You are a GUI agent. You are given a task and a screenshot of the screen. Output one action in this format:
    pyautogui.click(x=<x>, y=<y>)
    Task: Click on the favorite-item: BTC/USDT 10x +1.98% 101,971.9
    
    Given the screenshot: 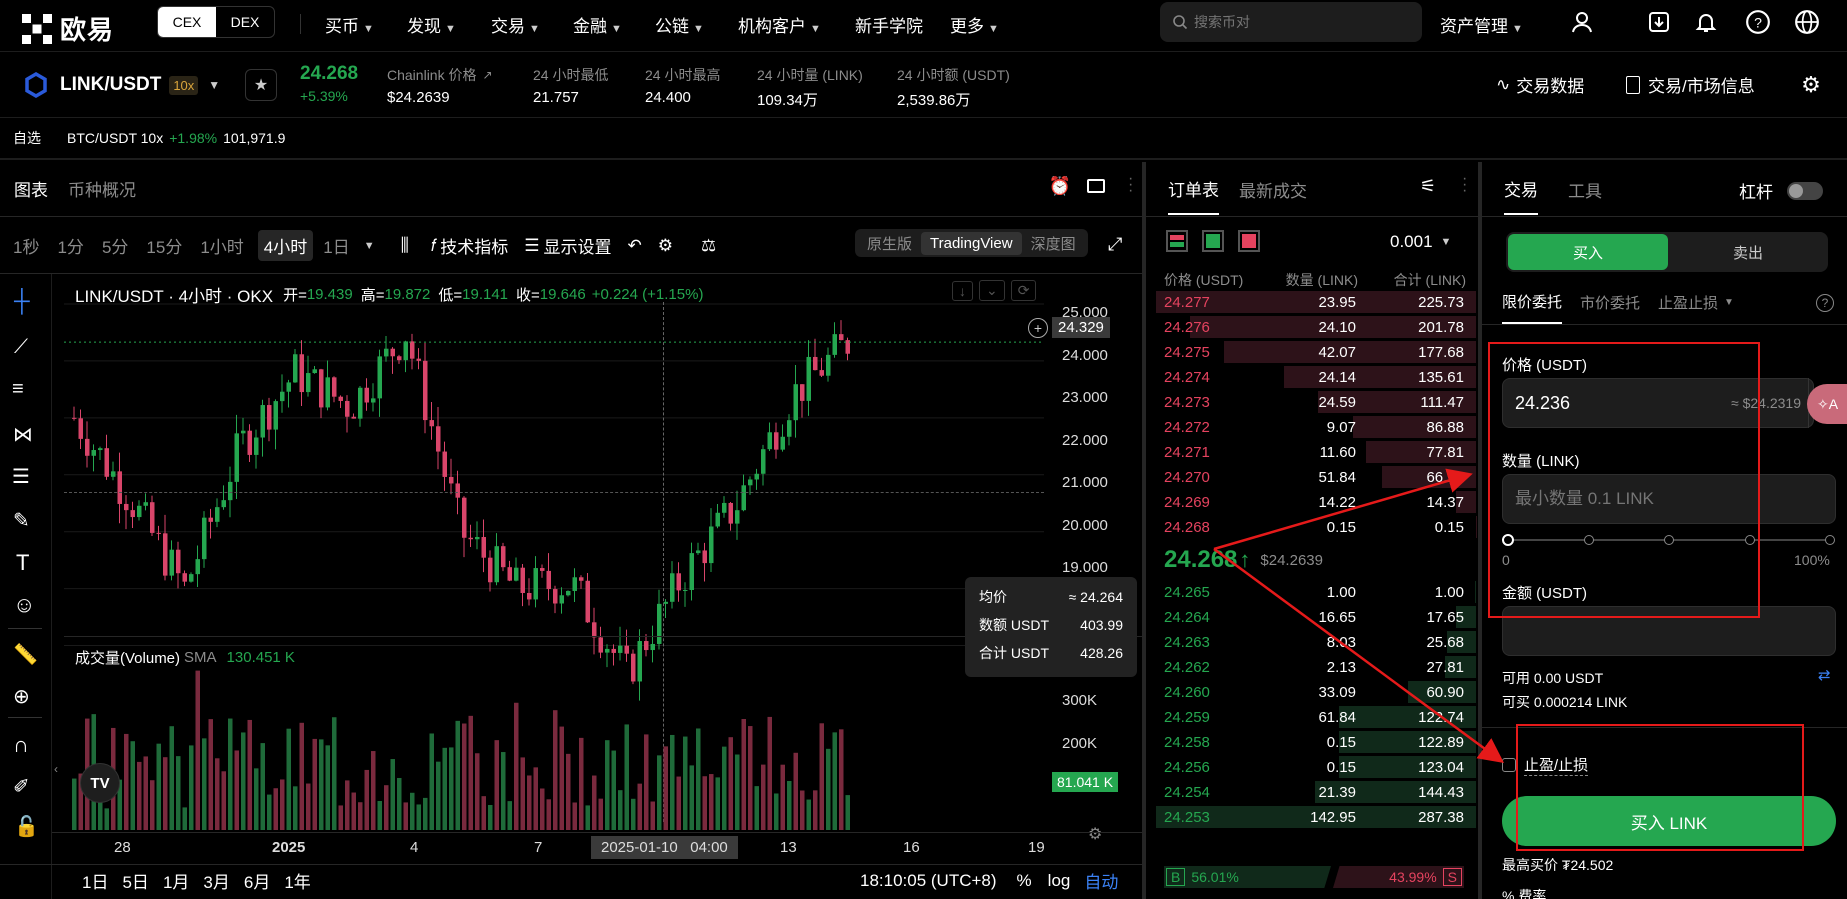 What is the action you would take?
    pyautogui.click(x=176, y=138)
    